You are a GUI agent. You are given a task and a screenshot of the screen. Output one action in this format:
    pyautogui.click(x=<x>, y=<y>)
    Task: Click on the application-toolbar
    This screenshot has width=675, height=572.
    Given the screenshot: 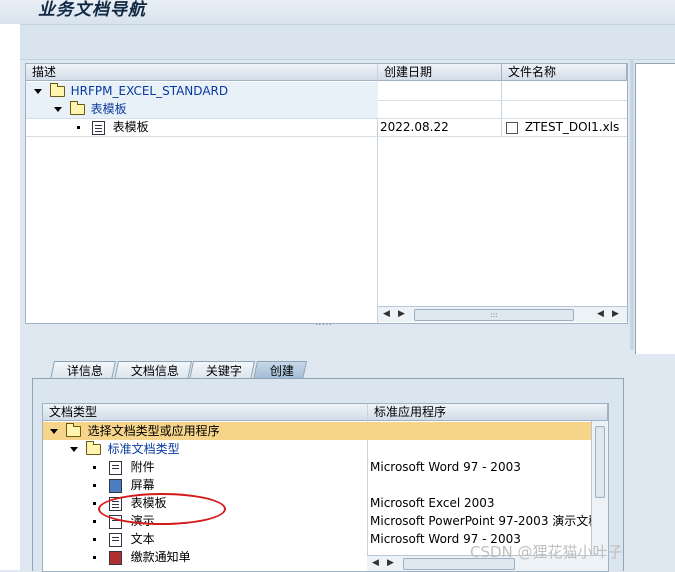 What is the action you would take?
    pyautogui.click(x=347, y=42)
    